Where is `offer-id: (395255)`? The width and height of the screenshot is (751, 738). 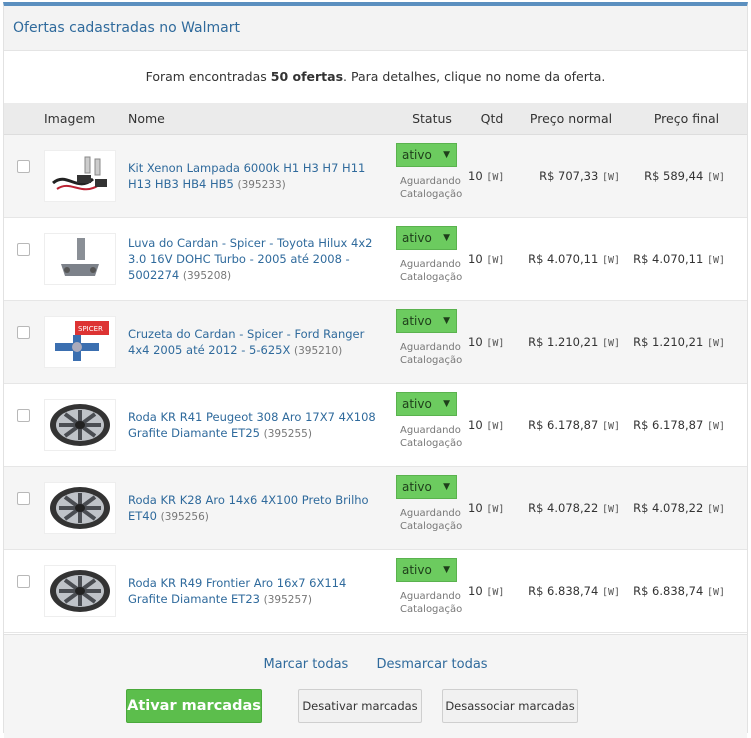
offer-id: (395255) is located at coordinates (287, 433).